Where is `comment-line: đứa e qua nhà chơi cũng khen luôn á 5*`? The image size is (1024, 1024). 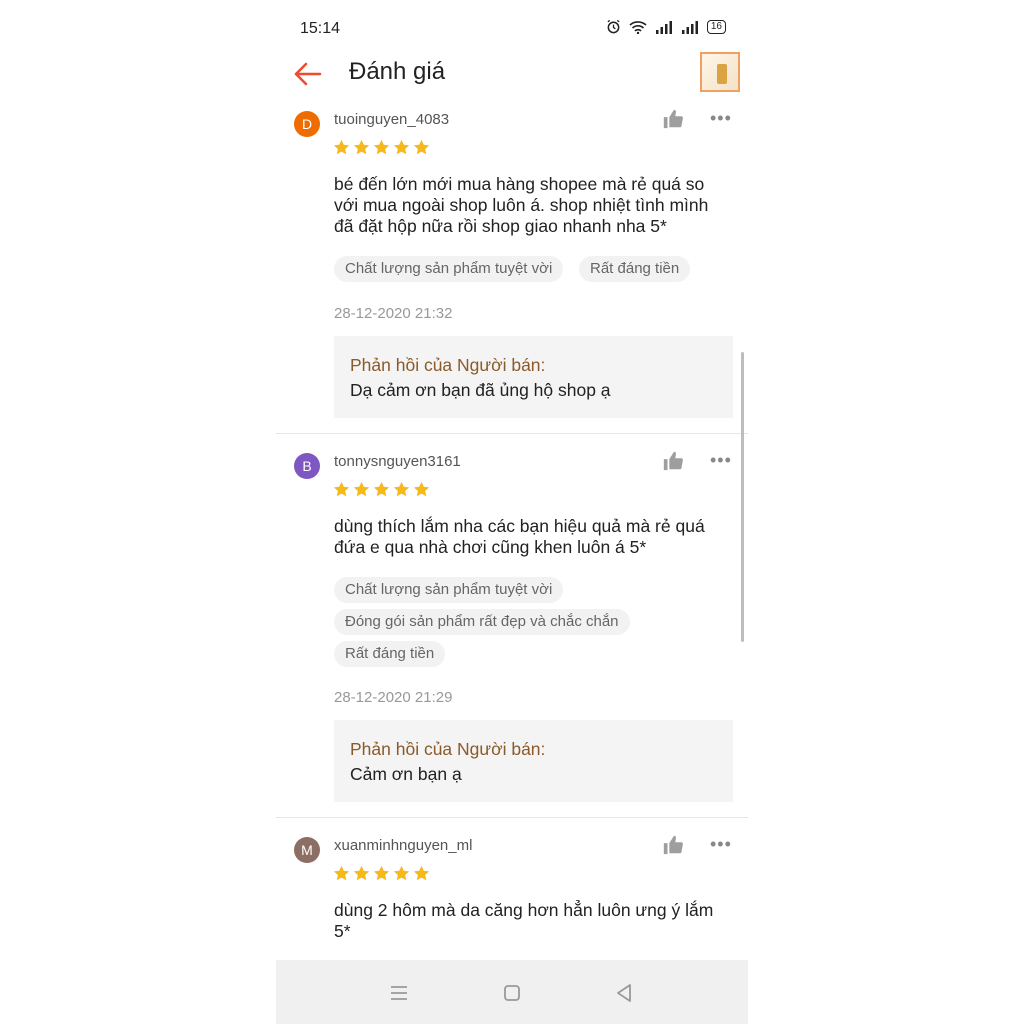
comment-line: đứa e qua nhà chơi cũng khen luôn á 5* is located at coordinates (490, 547).